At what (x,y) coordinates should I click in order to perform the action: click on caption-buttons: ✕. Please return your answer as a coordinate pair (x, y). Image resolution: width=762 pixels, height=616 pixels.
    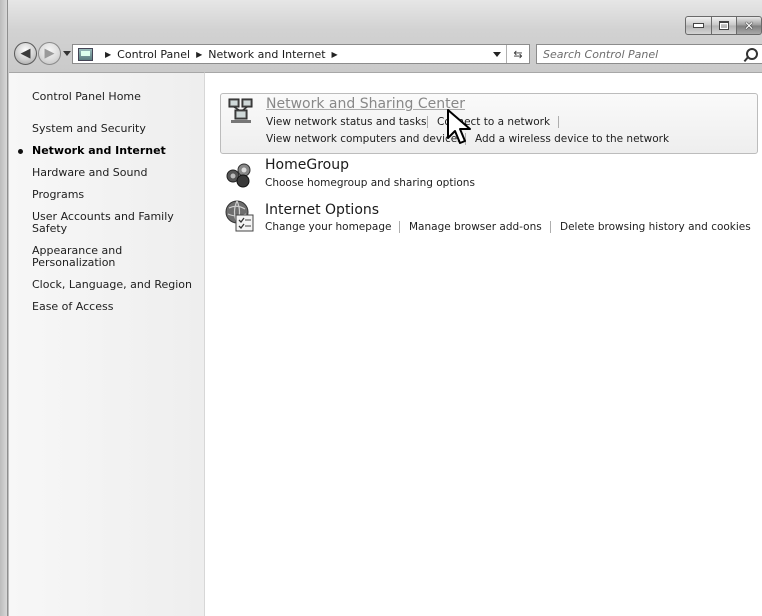
    Looking at the image, I should click on (723, 26).